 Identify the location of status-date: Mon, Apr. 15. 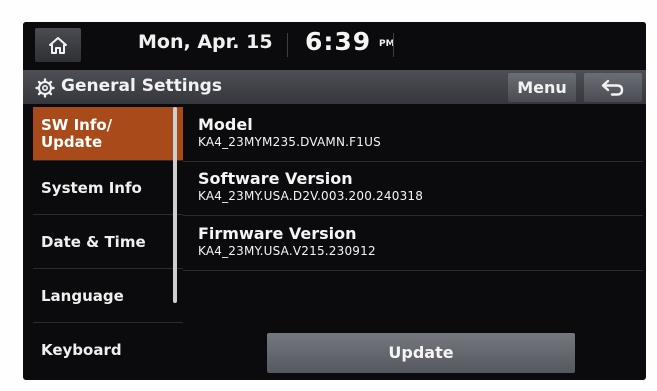
(205, 42).